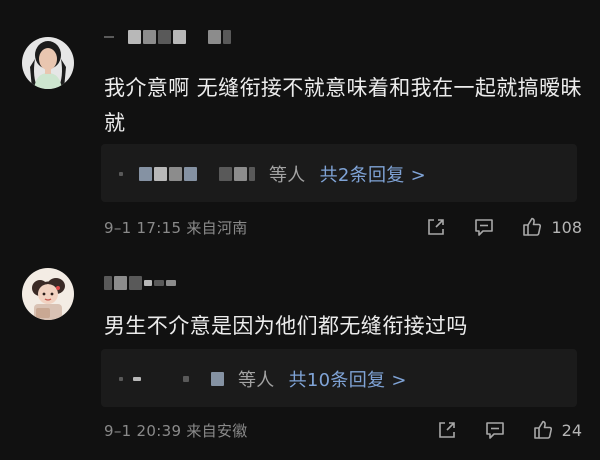 This screenshot has height=460, width=600. I want to click on view-replies-link: 共2条回复 >, so click(373, 174).